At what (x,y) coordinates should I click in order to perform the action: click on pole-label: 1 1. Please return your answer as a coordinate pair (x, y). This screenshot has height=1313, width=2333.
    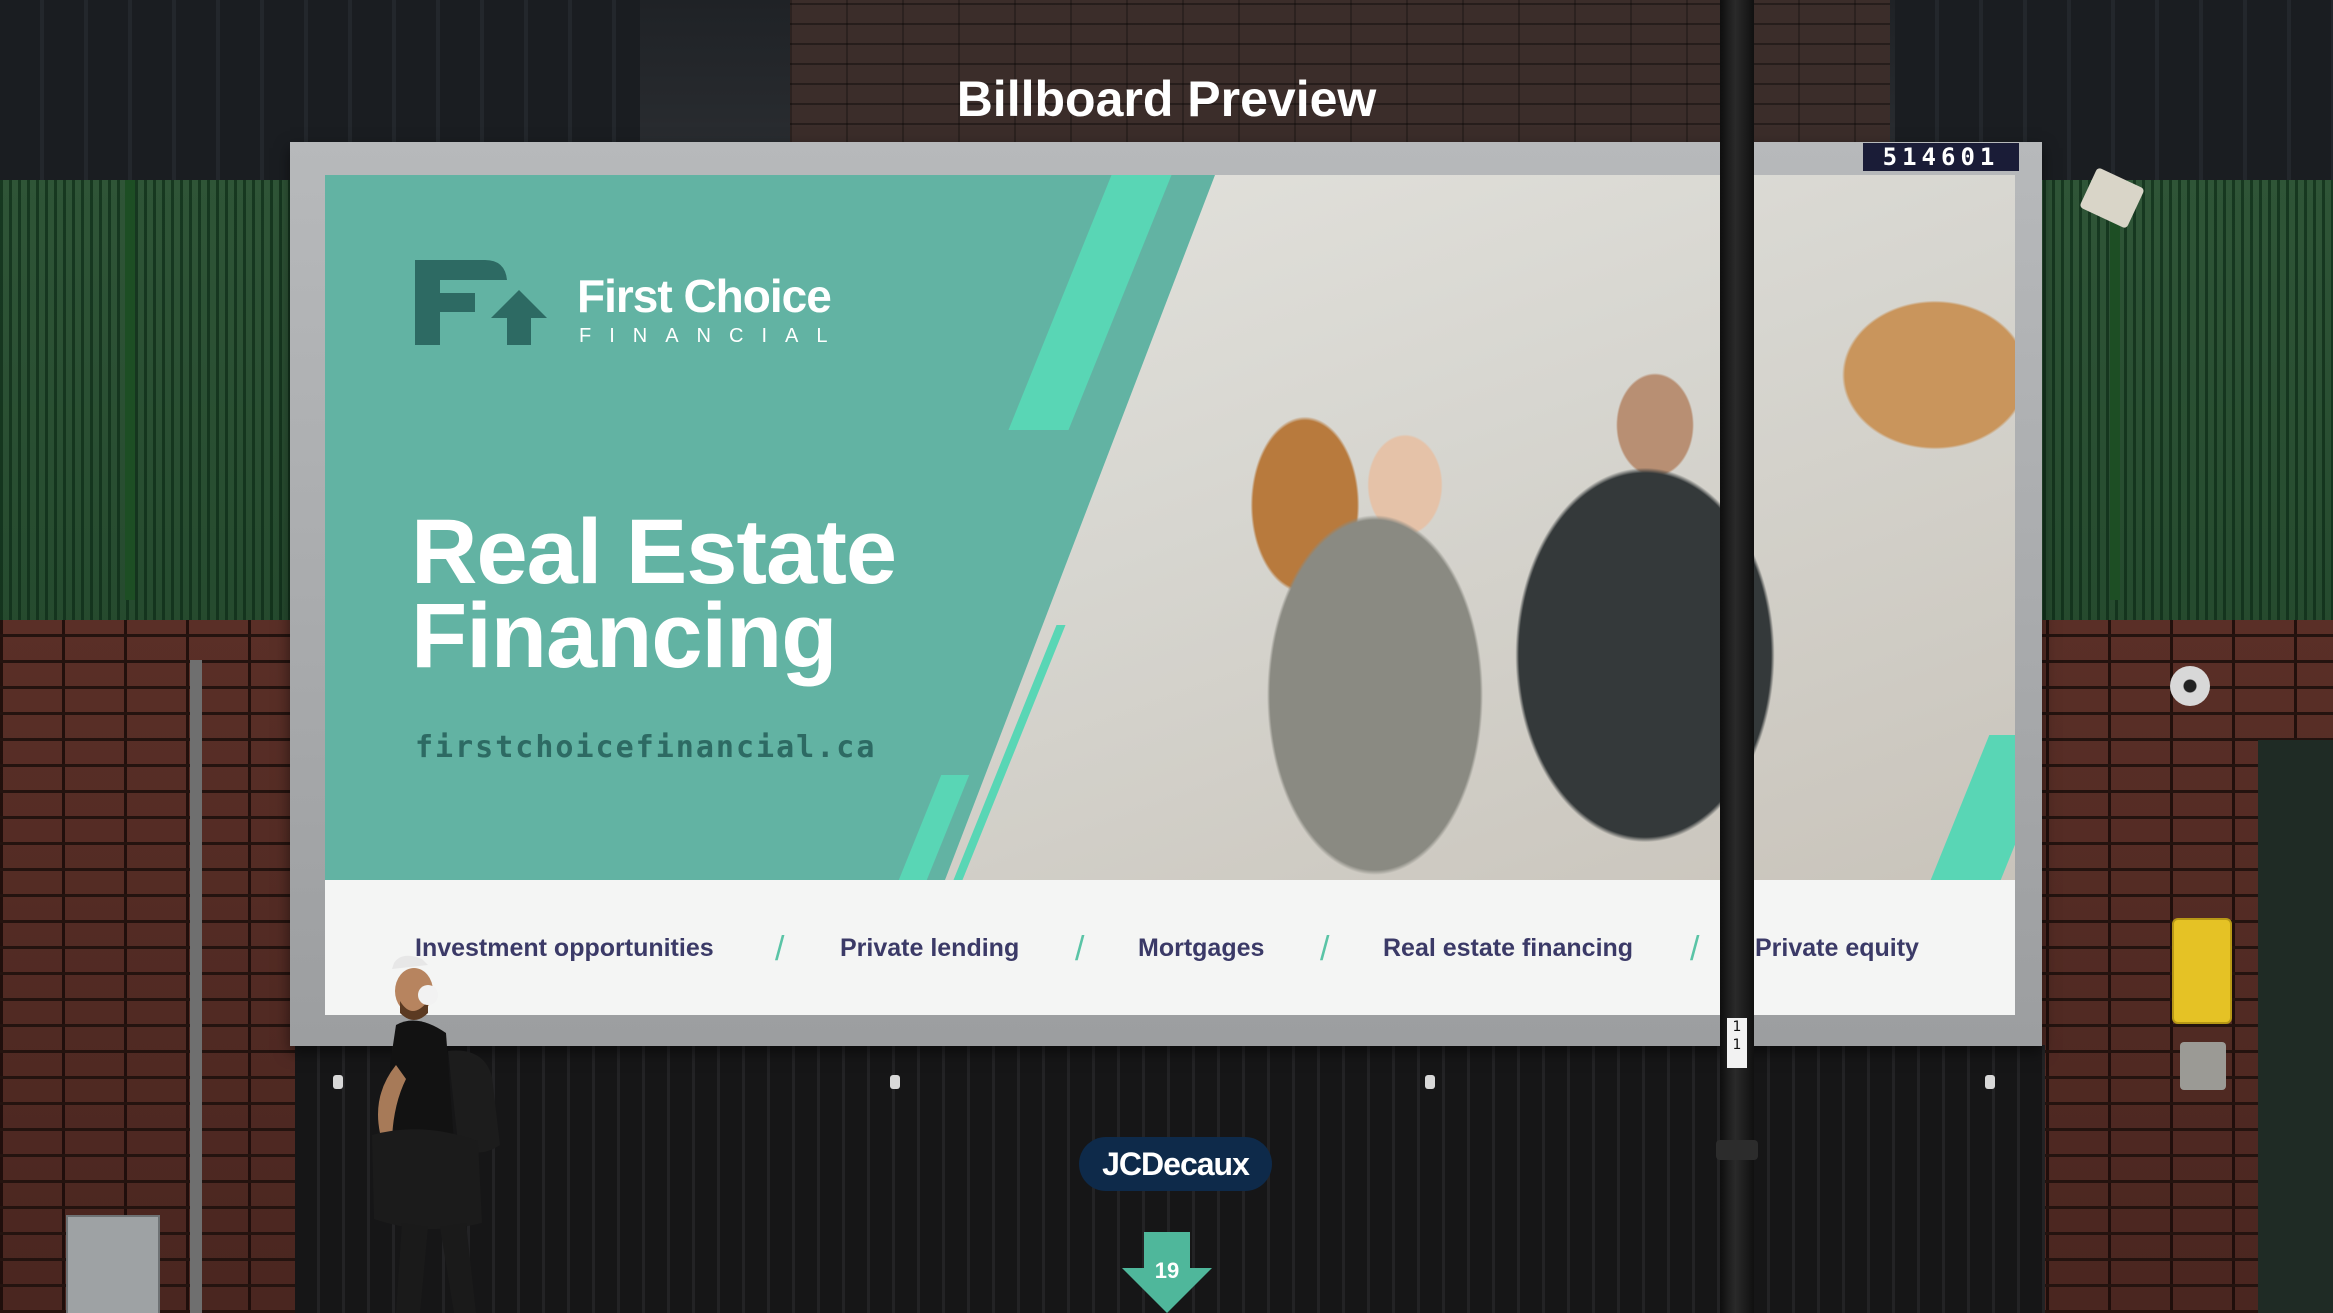
    Looking at the image, I should click on (1737, 1043).